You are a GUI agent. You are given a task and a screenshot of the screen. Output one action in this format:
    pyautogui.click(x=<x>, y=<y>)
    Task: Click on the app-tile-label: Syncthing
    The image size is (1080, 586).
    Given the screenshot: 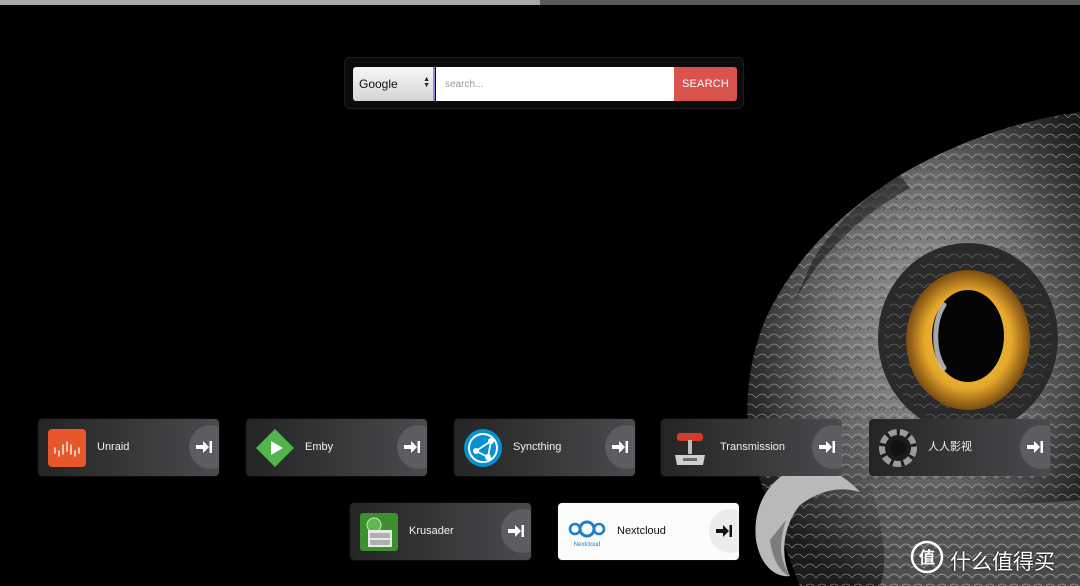 What is the action you would take?
    pyautogui.click(x=537, y=447)
    